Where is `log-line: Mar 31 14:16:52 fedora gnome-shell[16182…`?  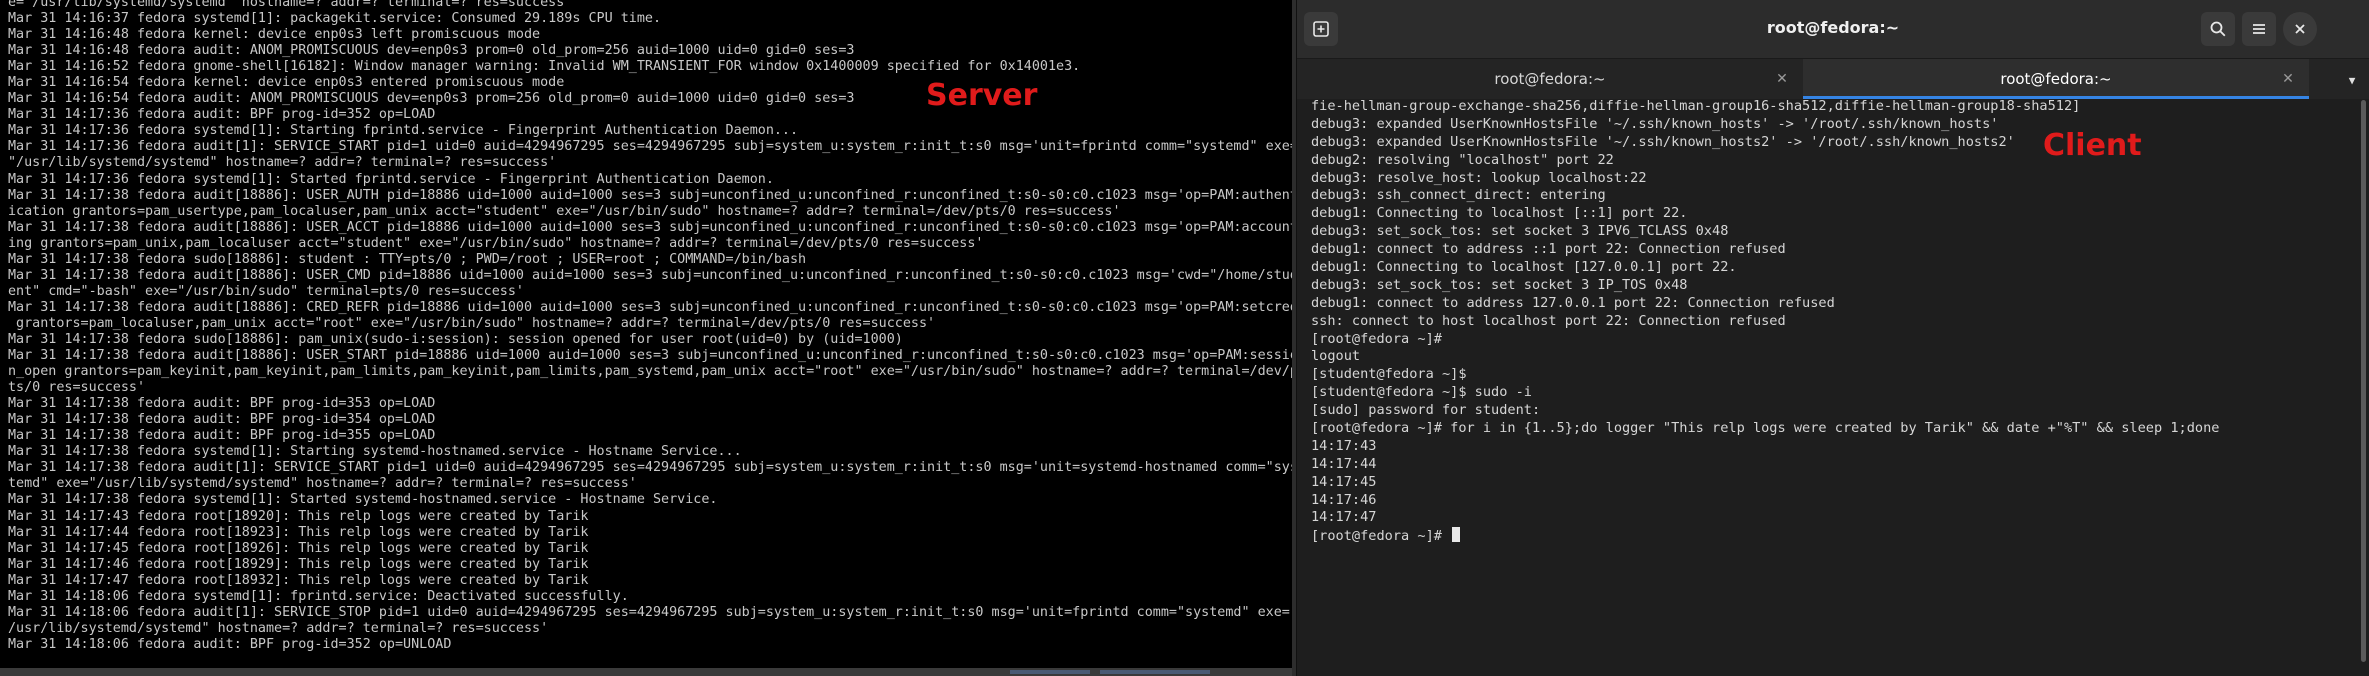
log-line: Mar 31 14:16:52 fedora gnome-shell[16182… is located at coordinates (544, 67).